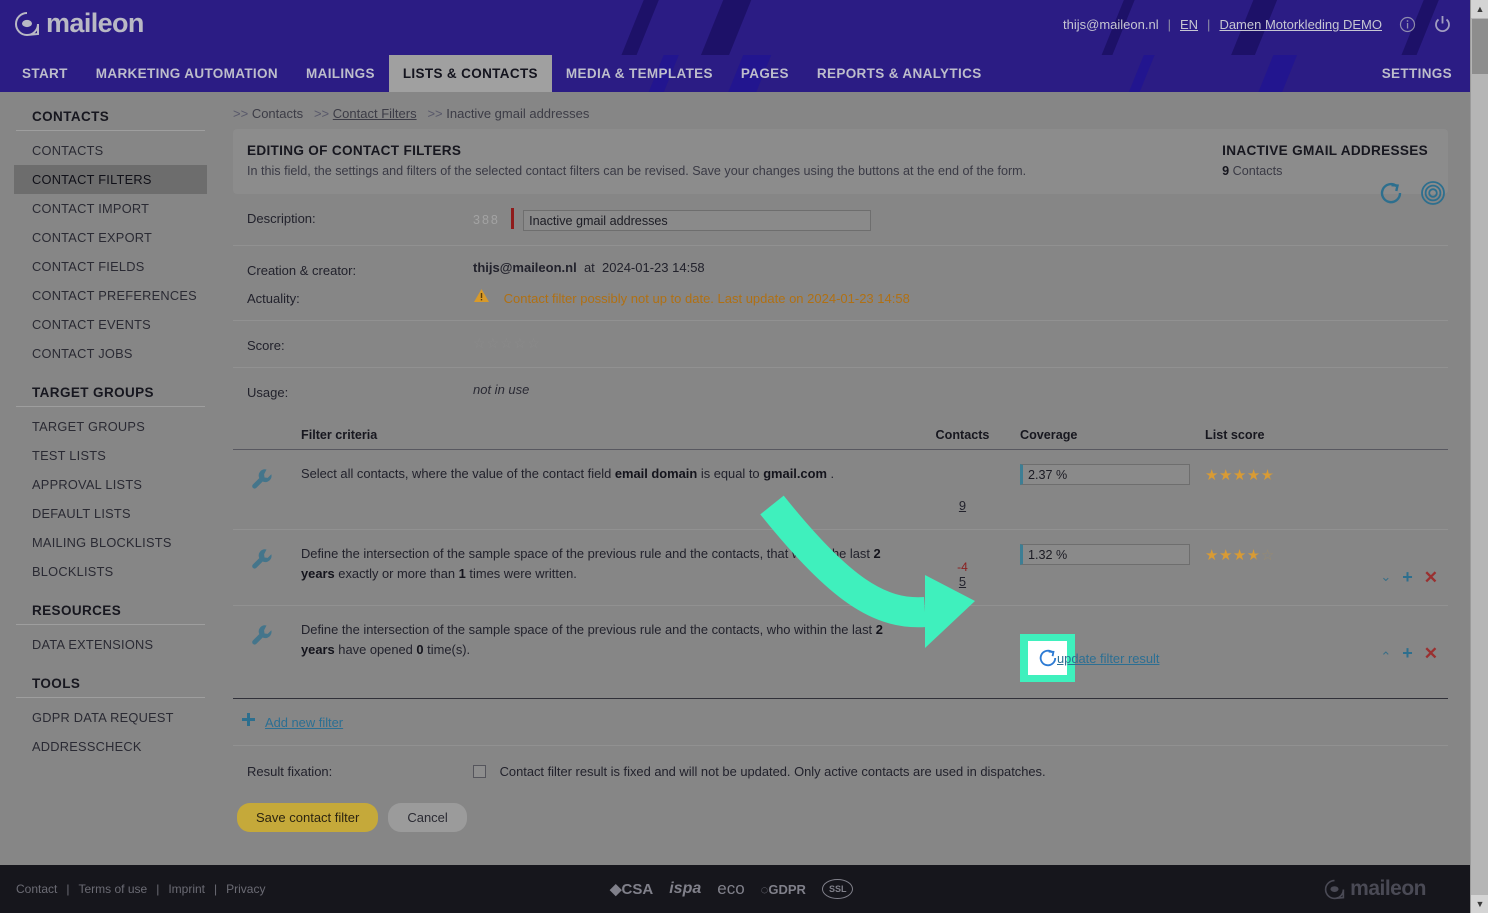 The image size is (1488, 913). Describe the element at coordinates (92, 179) in the screenshot. I see `sidebar-item-label: CONTACT FILTERS` at that location.